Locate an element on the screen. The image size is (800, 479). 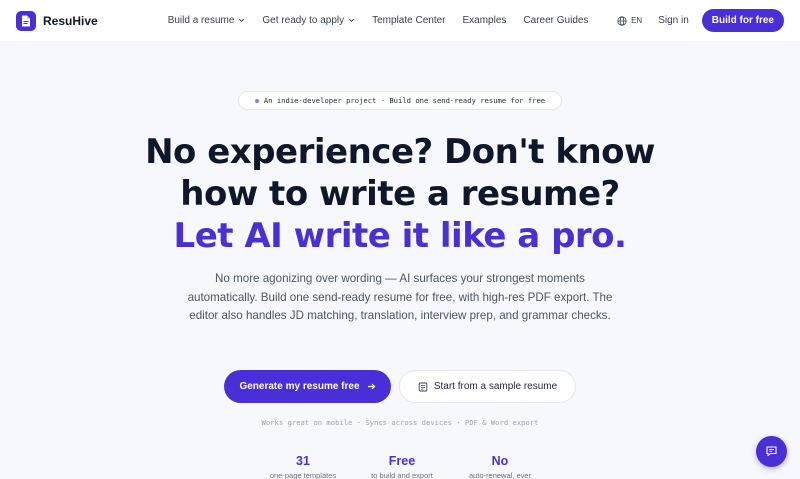
arrow-right-icon is located at coordinates (371, 386).